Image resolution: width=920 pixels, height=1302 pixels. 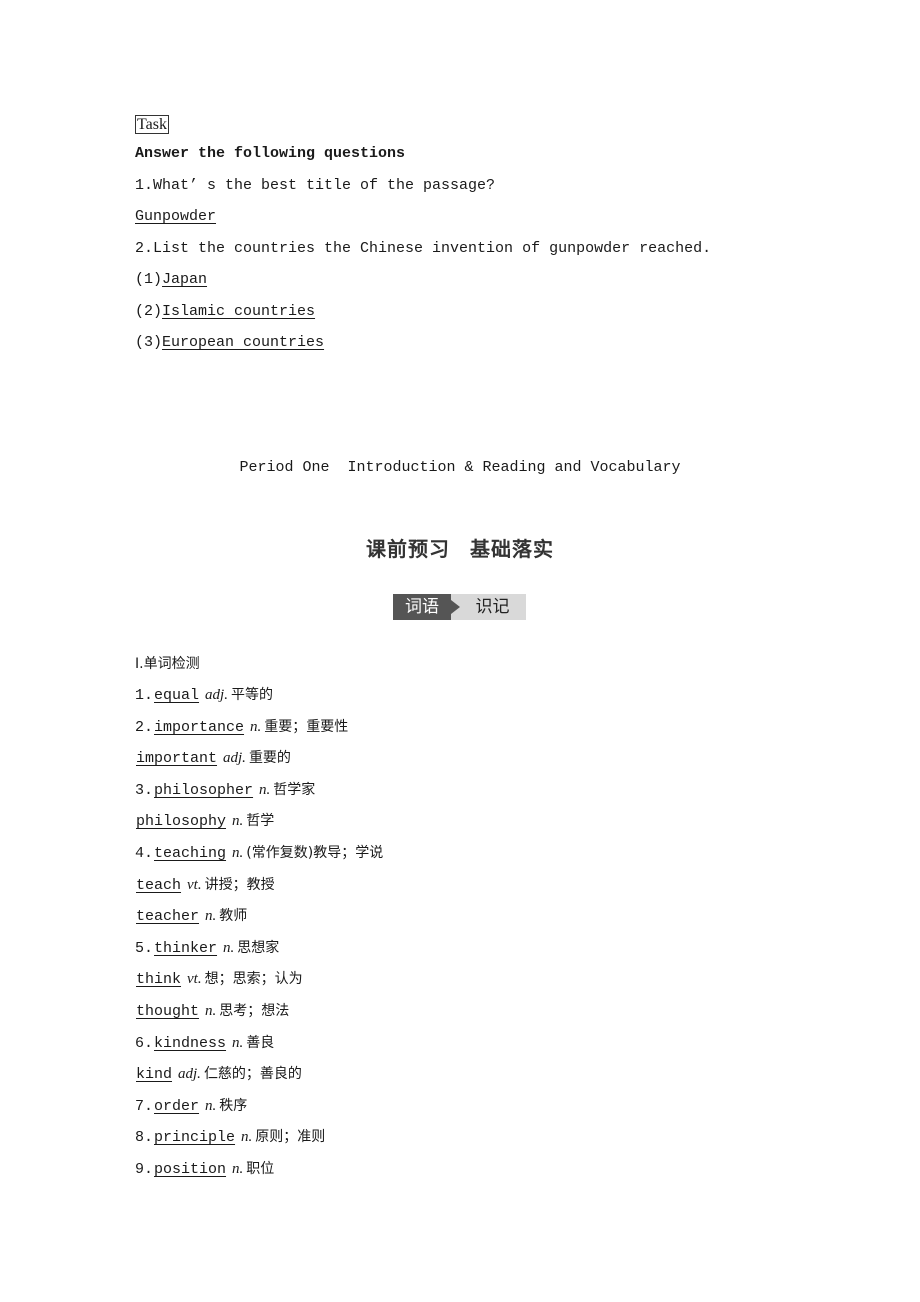 I want to click on vocab-item: 7.order n. 秩序, so click(x=191, y=1106).